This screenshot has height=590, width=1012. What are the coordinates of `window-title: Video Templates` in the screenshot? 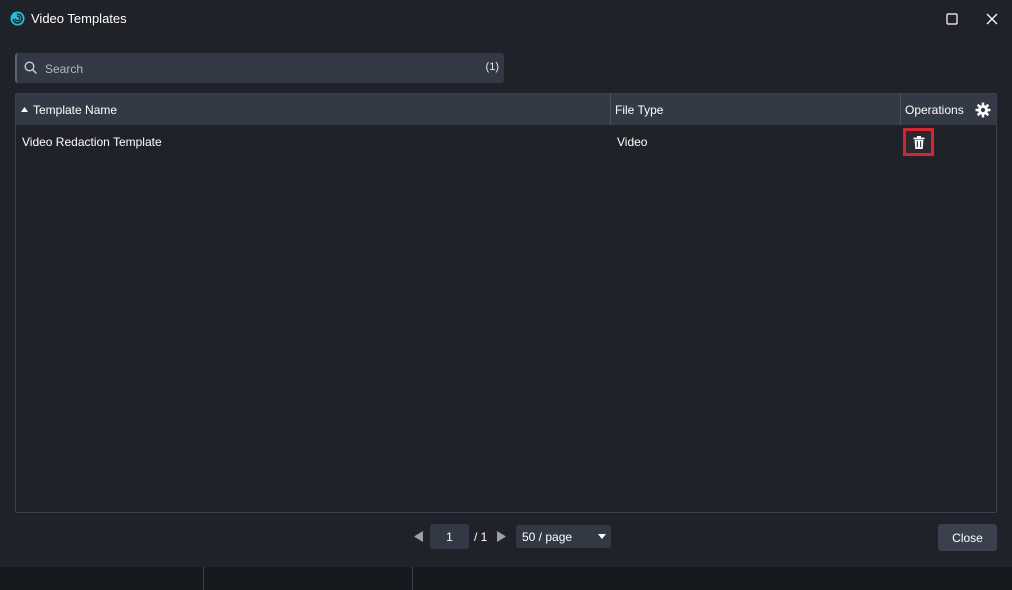 It's located at (79, 18).